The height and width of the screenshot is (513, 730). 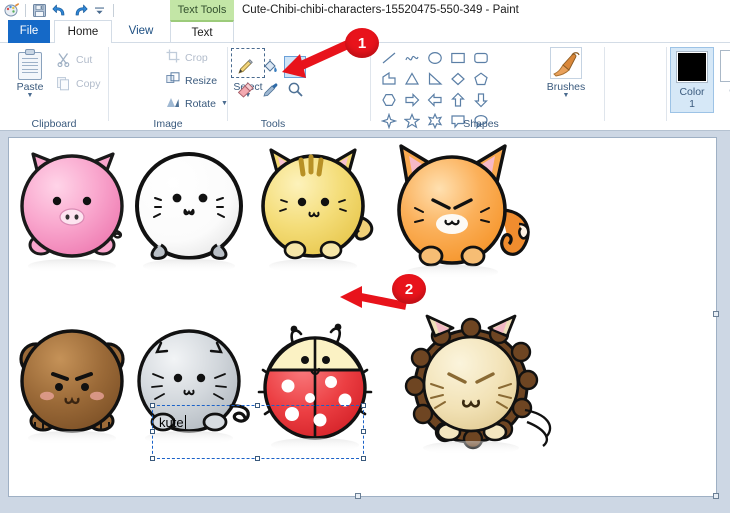 I want to click on color-picker-tool, so click(x=270, y=89).